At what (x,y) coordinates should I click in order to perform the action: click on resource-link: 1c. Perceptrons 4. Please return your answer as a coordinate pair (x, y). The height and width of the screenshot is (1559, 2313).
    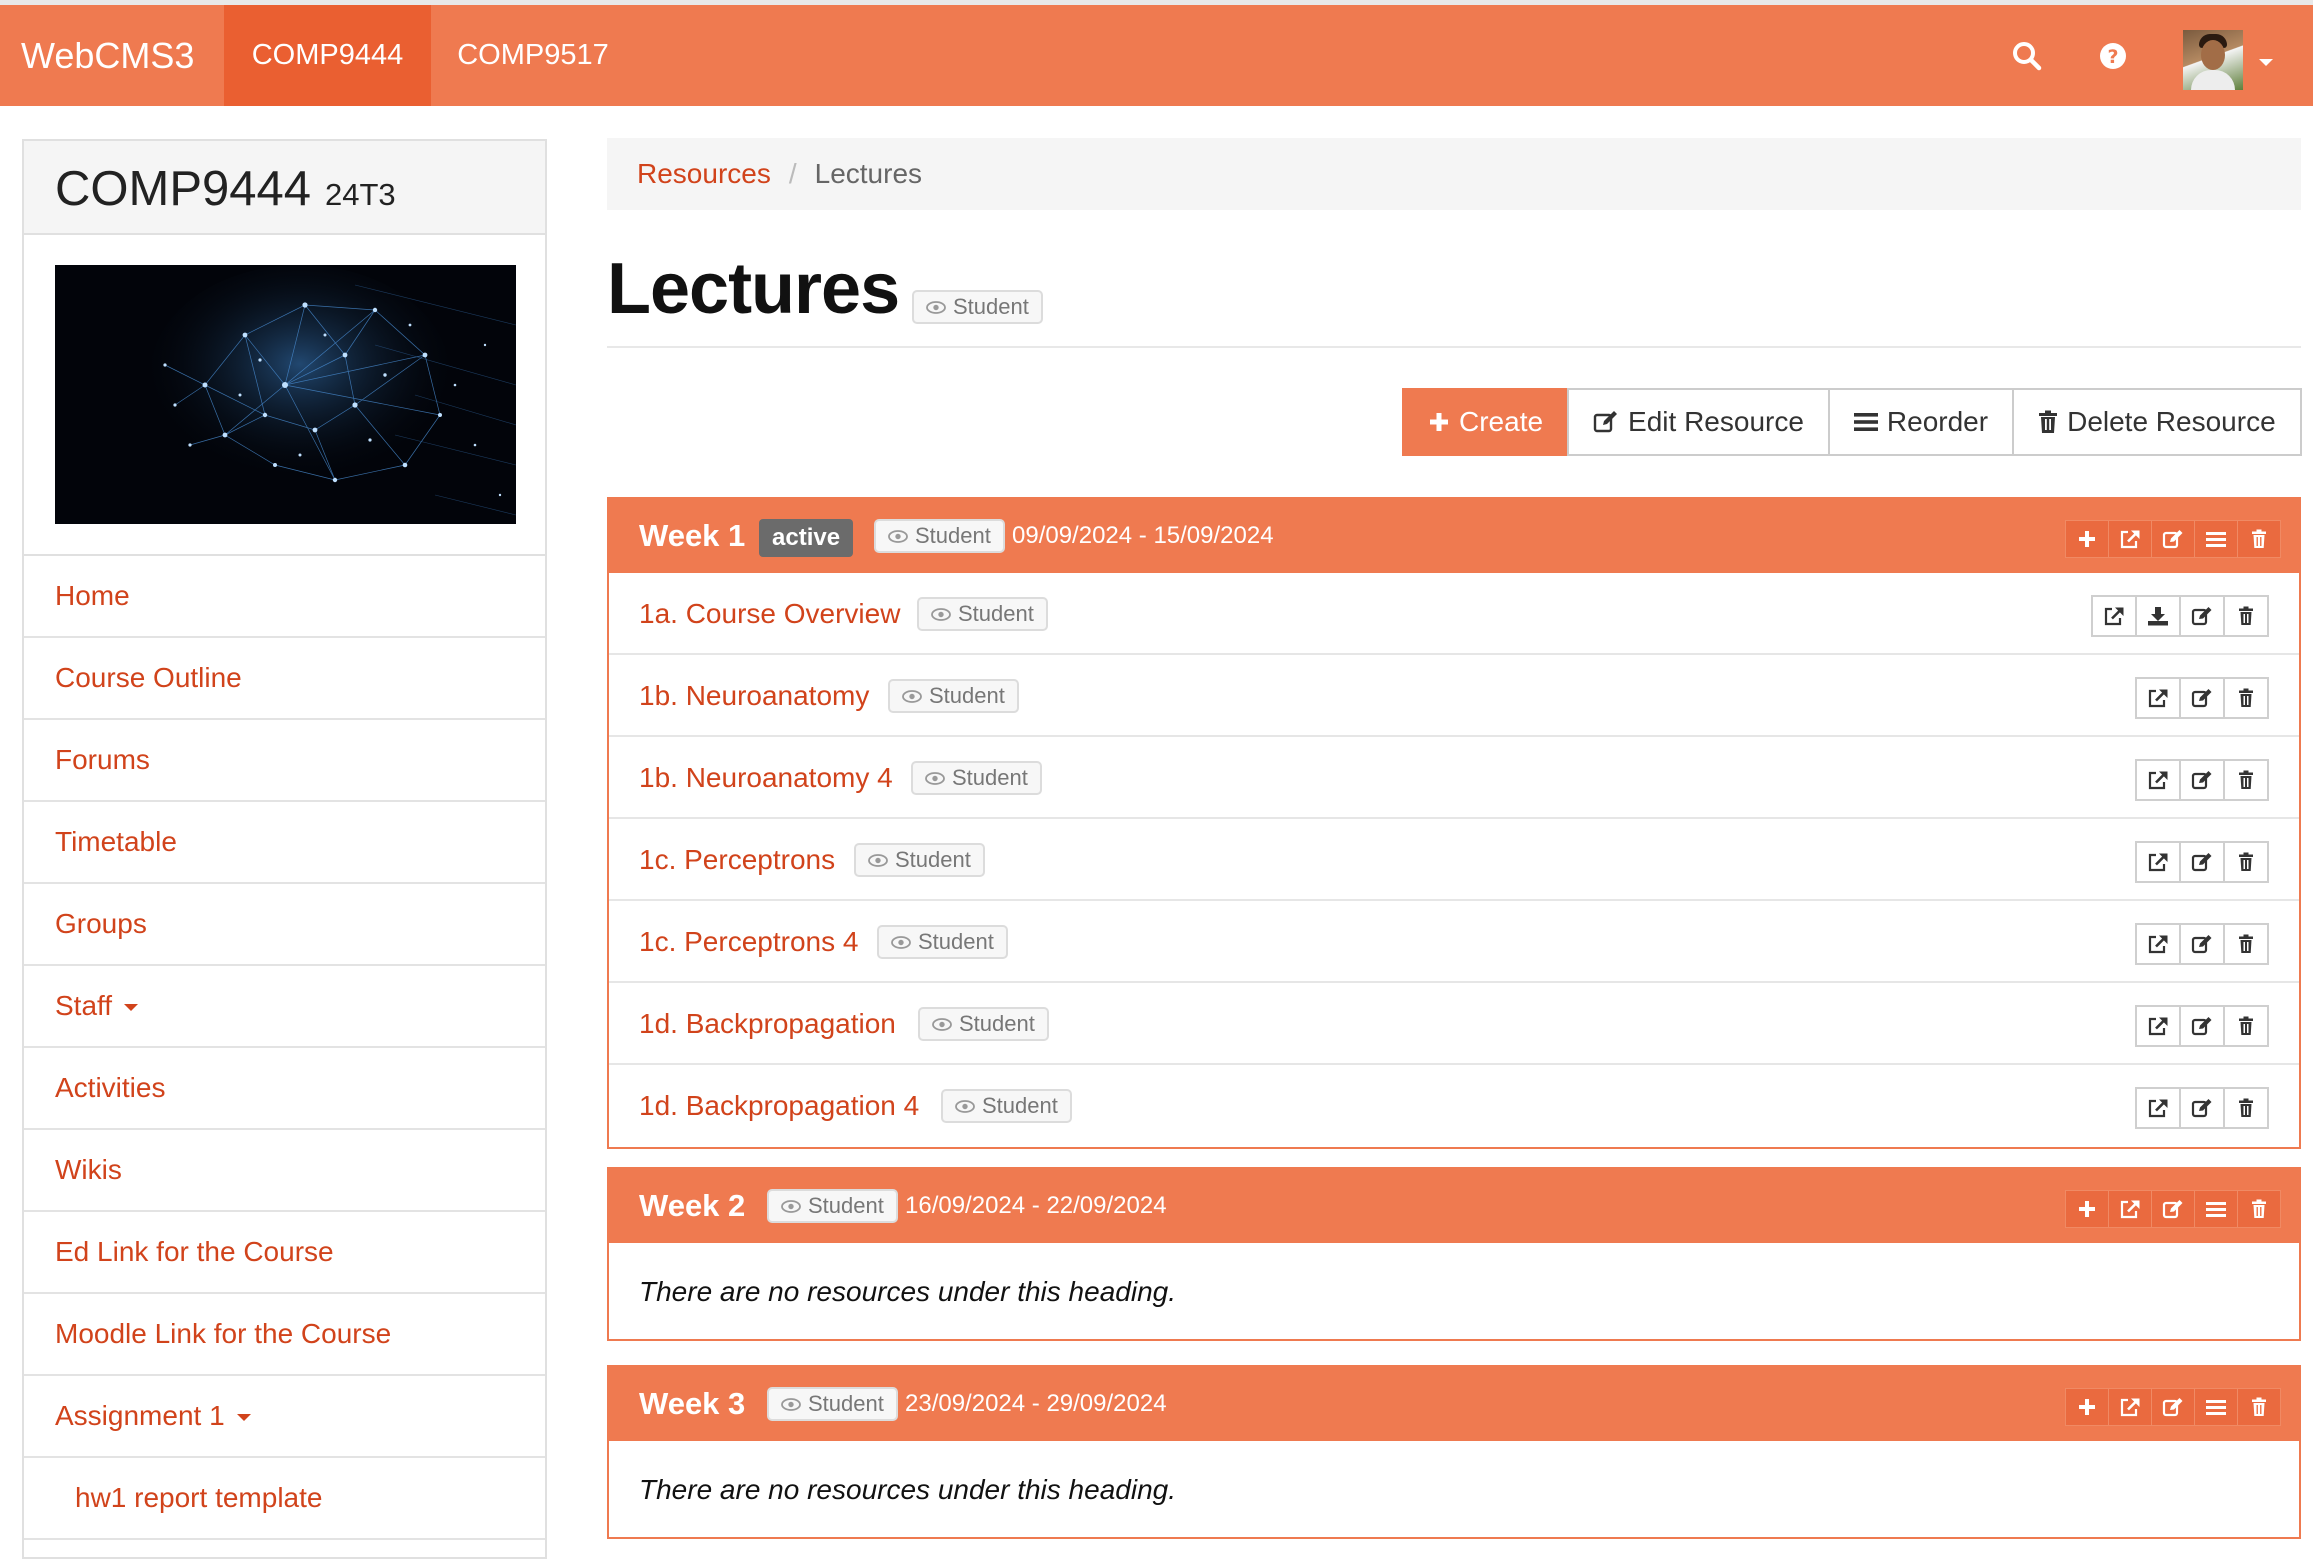
    Looking at the image, I should click on (748, 942).